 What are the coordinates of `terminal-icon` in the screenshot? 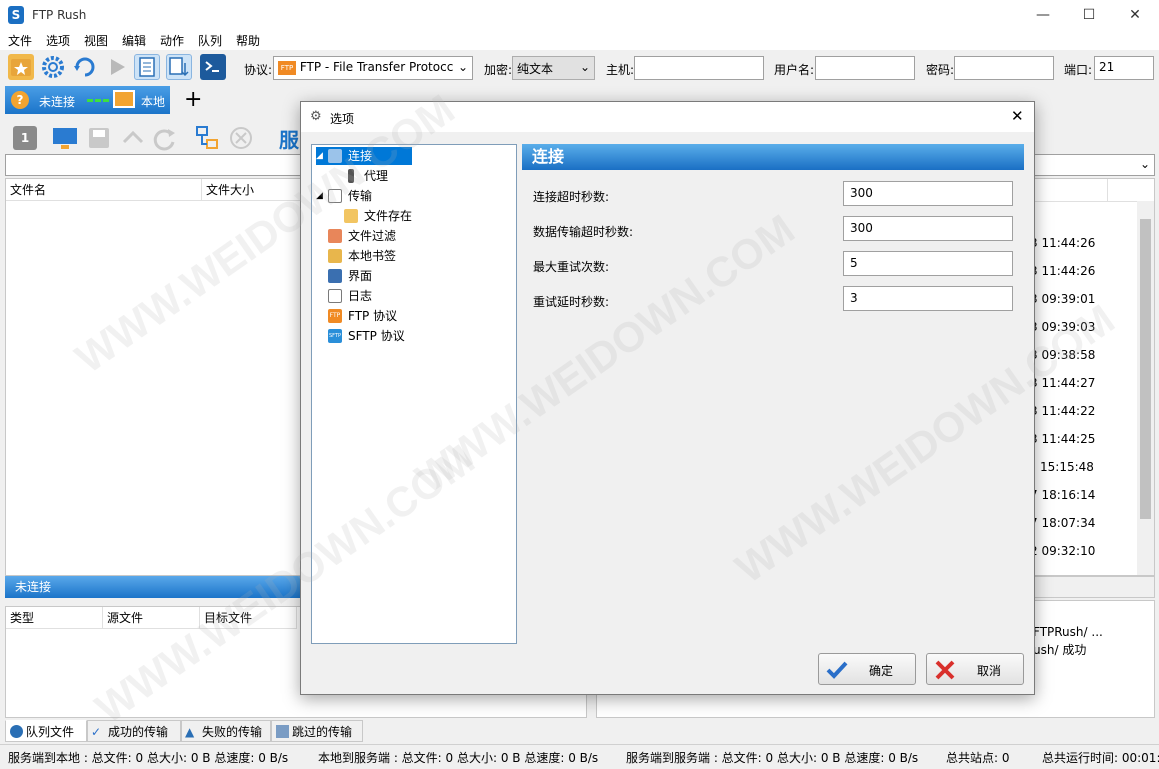 It's located at (213, 67).